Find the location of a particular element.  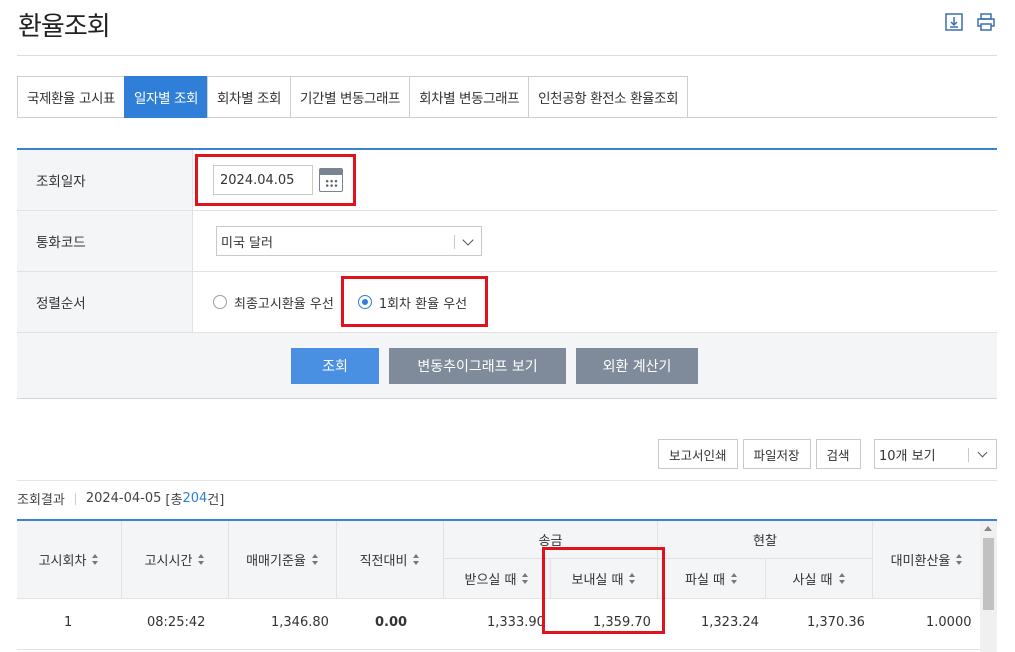

result-summary: 조회결과 2024-04-05 [총 204 건] is located at coordinates (121, 499).